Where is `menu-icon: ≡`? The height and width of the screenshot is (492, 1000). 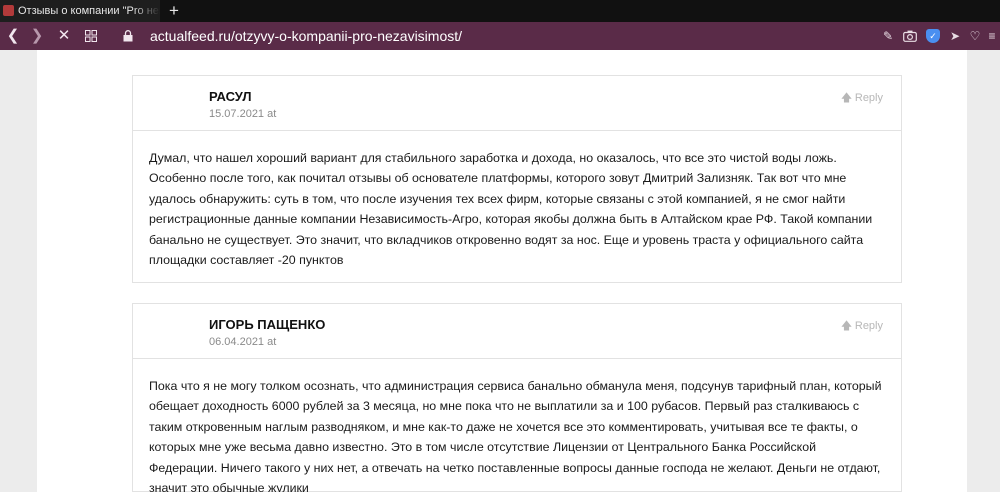 menu-icon: ≡ is located at coordinates (992, 36).